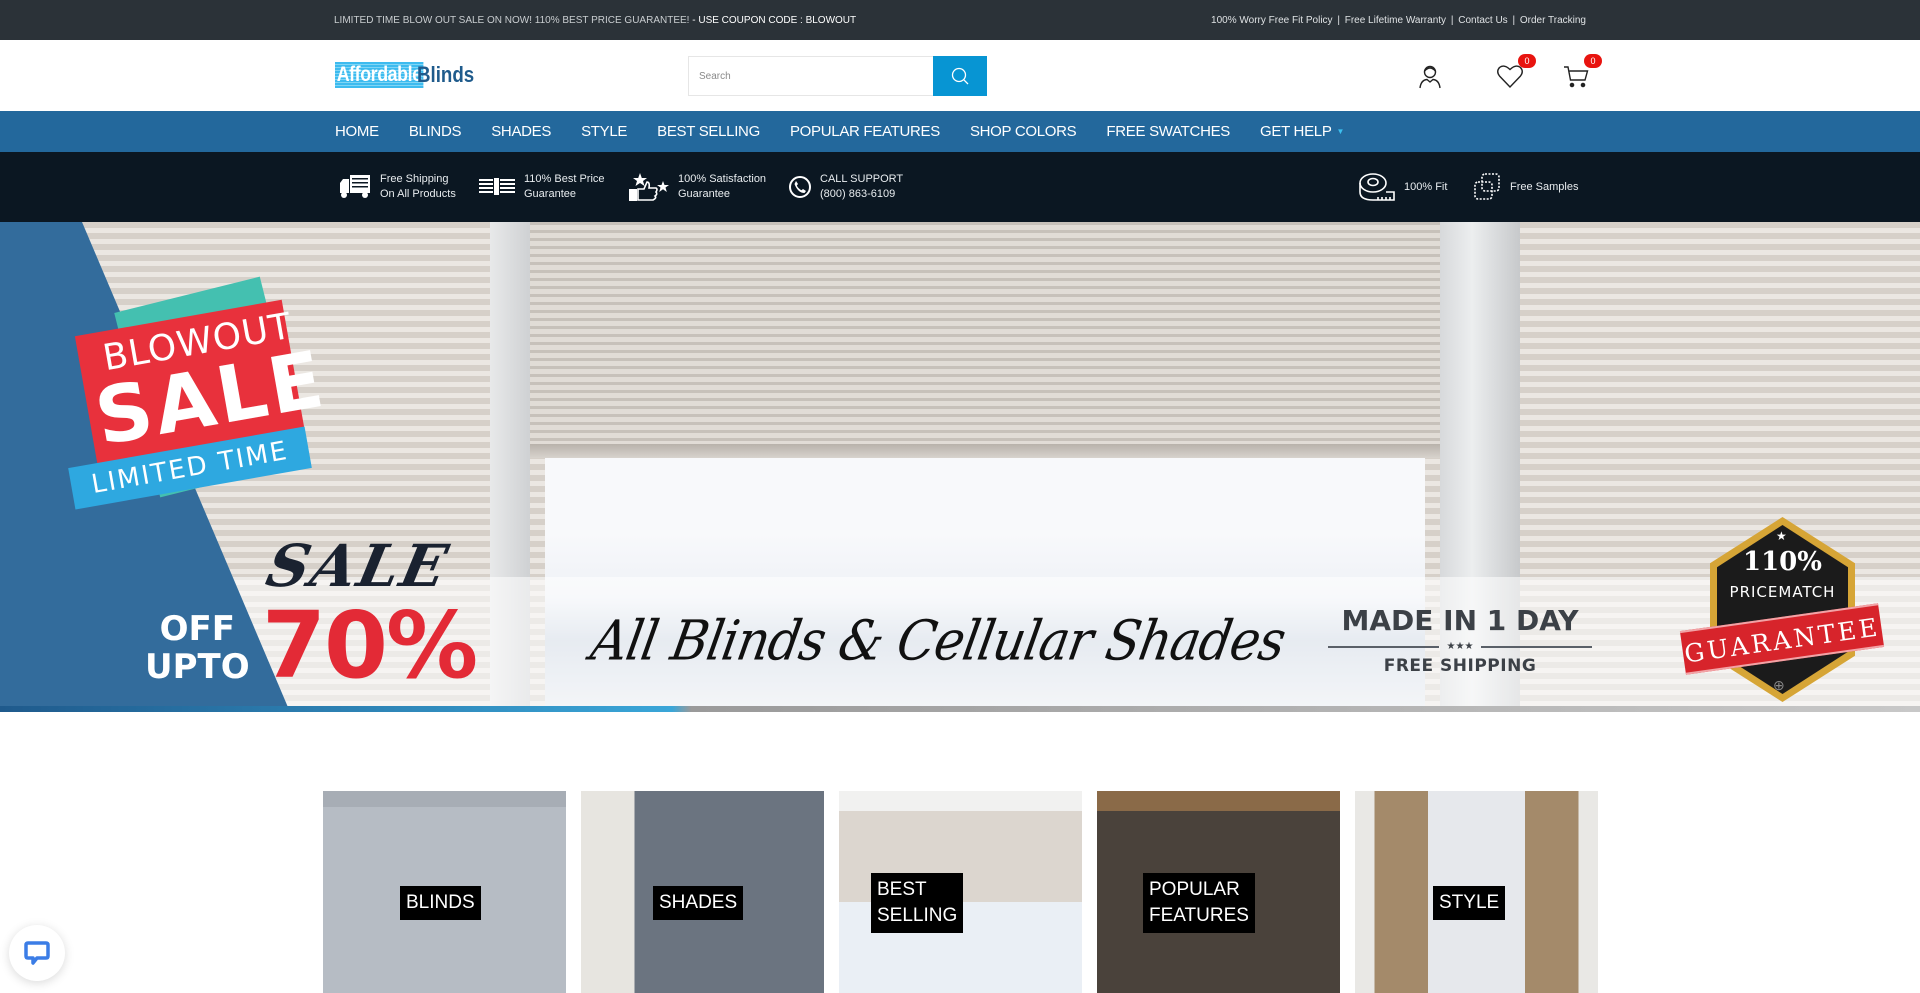 The image size is (1920, 993). I want to click on category-label-line2: SELLING, so click(917, 915).